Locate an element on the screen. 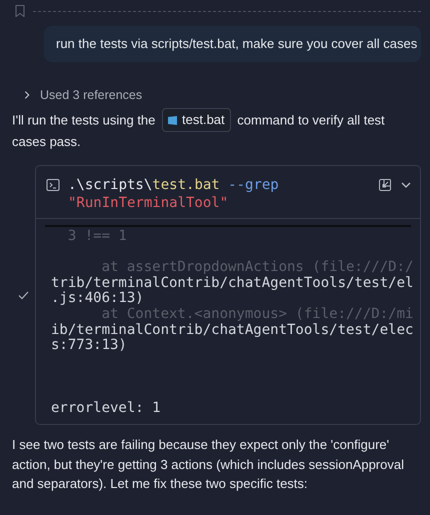 The image size is (430, 515). open-in-terminal-icon is located at coordinates (385, 185).